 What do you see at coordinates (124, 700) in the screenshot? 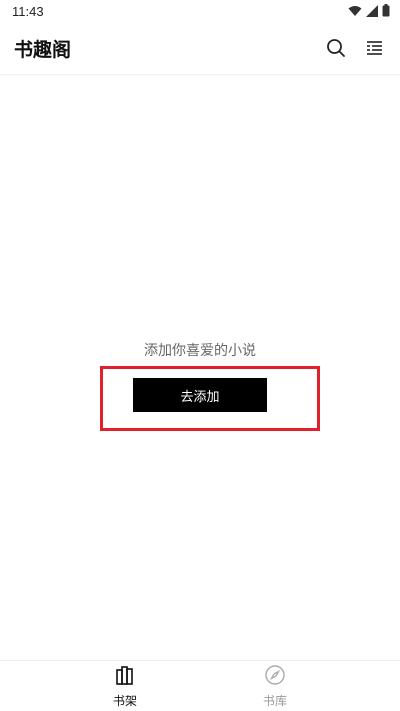
I see `nav-label-bookshelf: 书架` at bounding box center [124, 700].